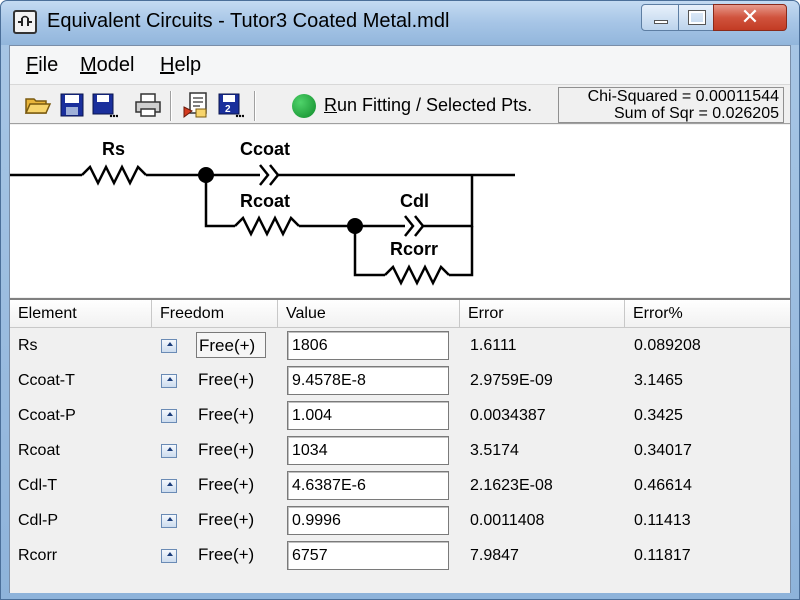 The image size is (800, 600). What do you see at coordinates (414, 201) in the screenshot?
I see `label-cdl: Cdl` at bounding box center [414, 201].